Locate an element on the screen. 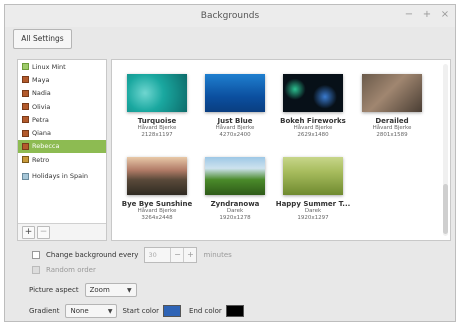 The height and width of the screenshot is (325, 459). sidebar-item-holidays-in-spain: Holidays in Spain is located at coordinates (62, 175).